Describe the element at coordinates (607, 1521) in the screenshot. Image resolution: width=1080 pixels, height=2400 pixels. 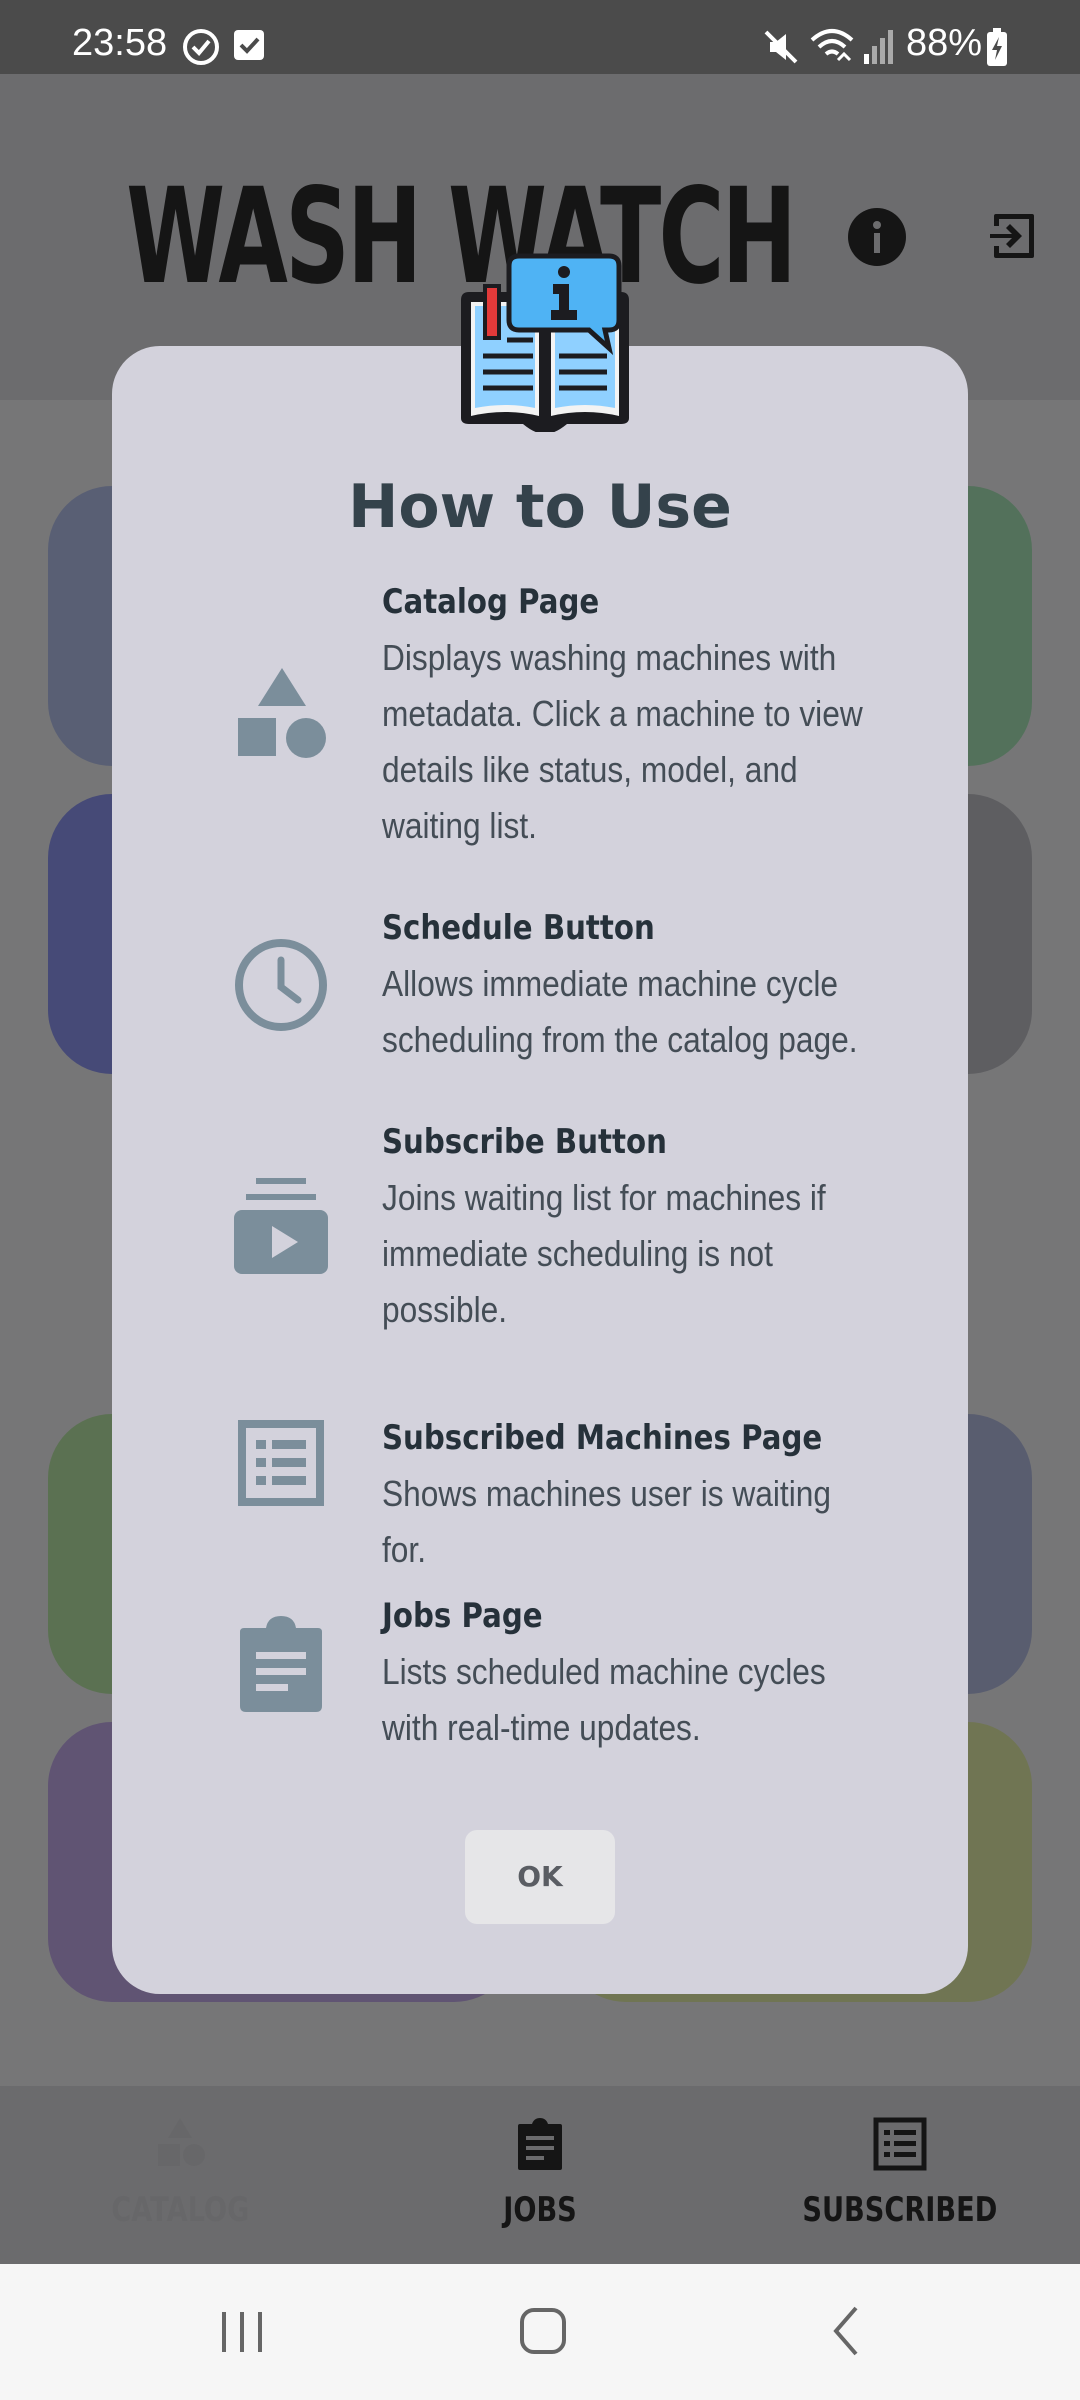
I see `help-item-description: Shows machines user is waiting for.` at that location.